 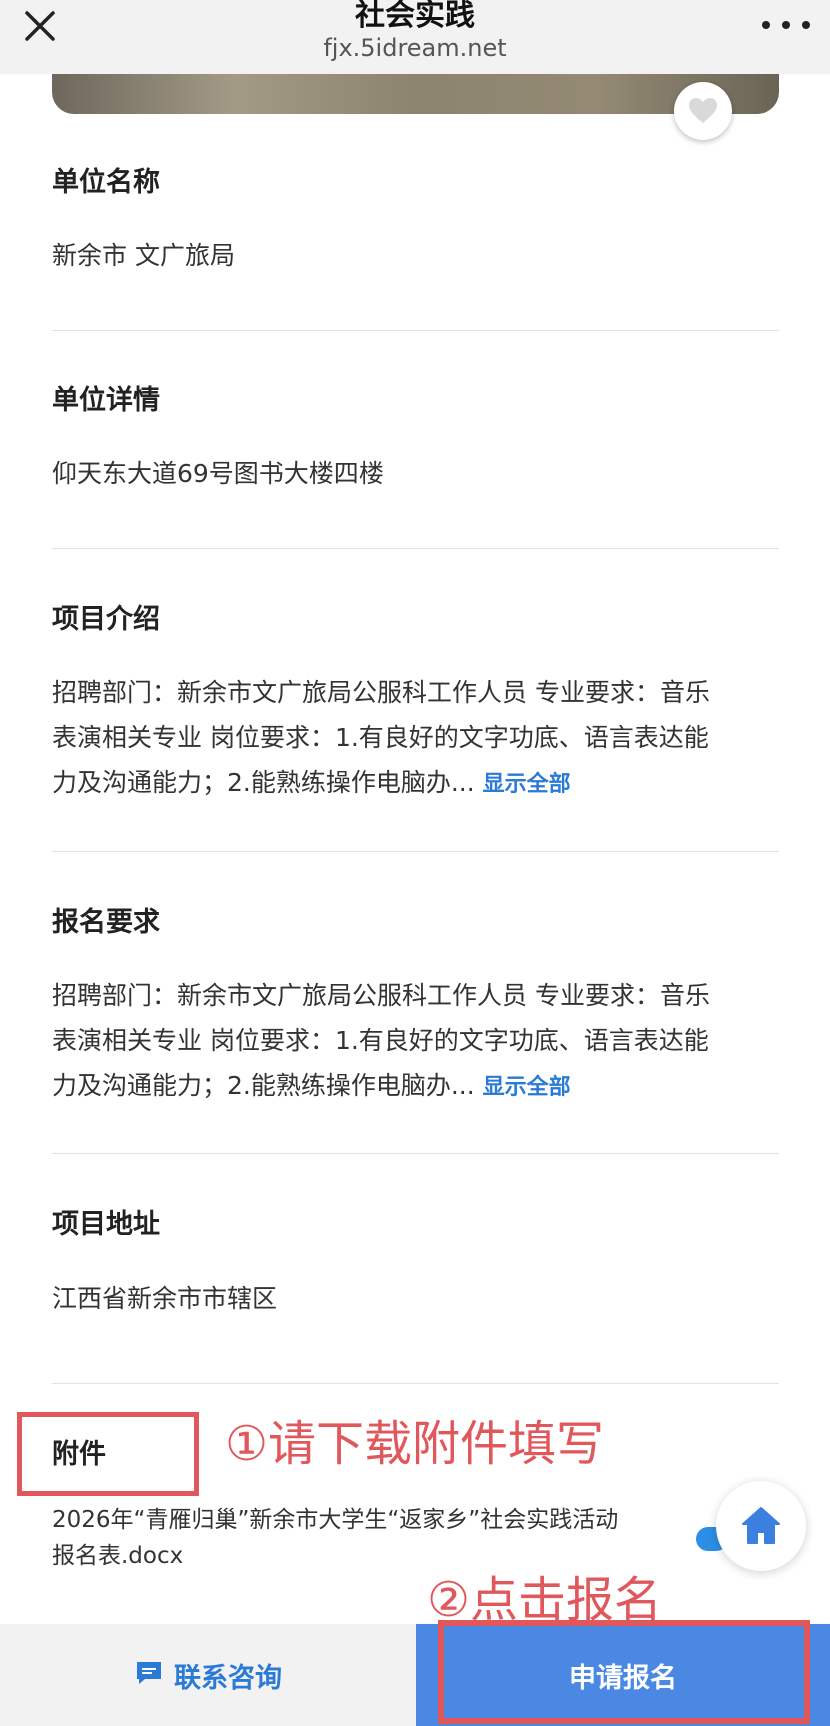 I want to click on project-intro-section: 项目介绍, so click(x=415, y=616).